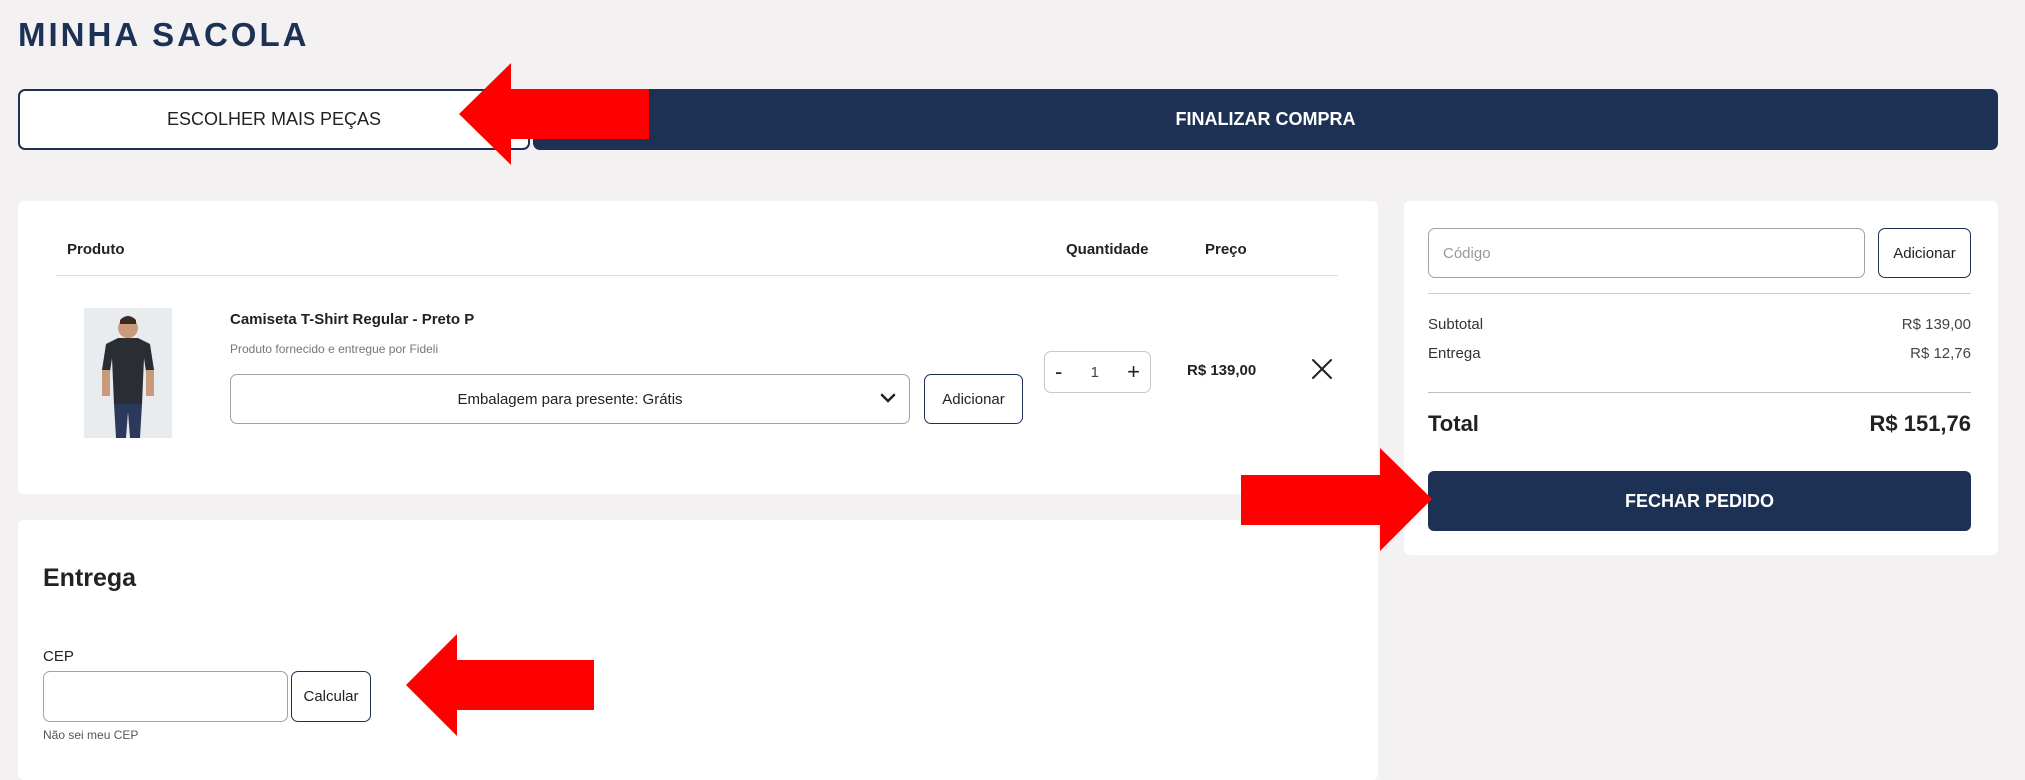 This screenshot has height=780, width=2025. I want to click on finish-purchase-button: FINALIZAR COMPRA, so click(1265, 119).